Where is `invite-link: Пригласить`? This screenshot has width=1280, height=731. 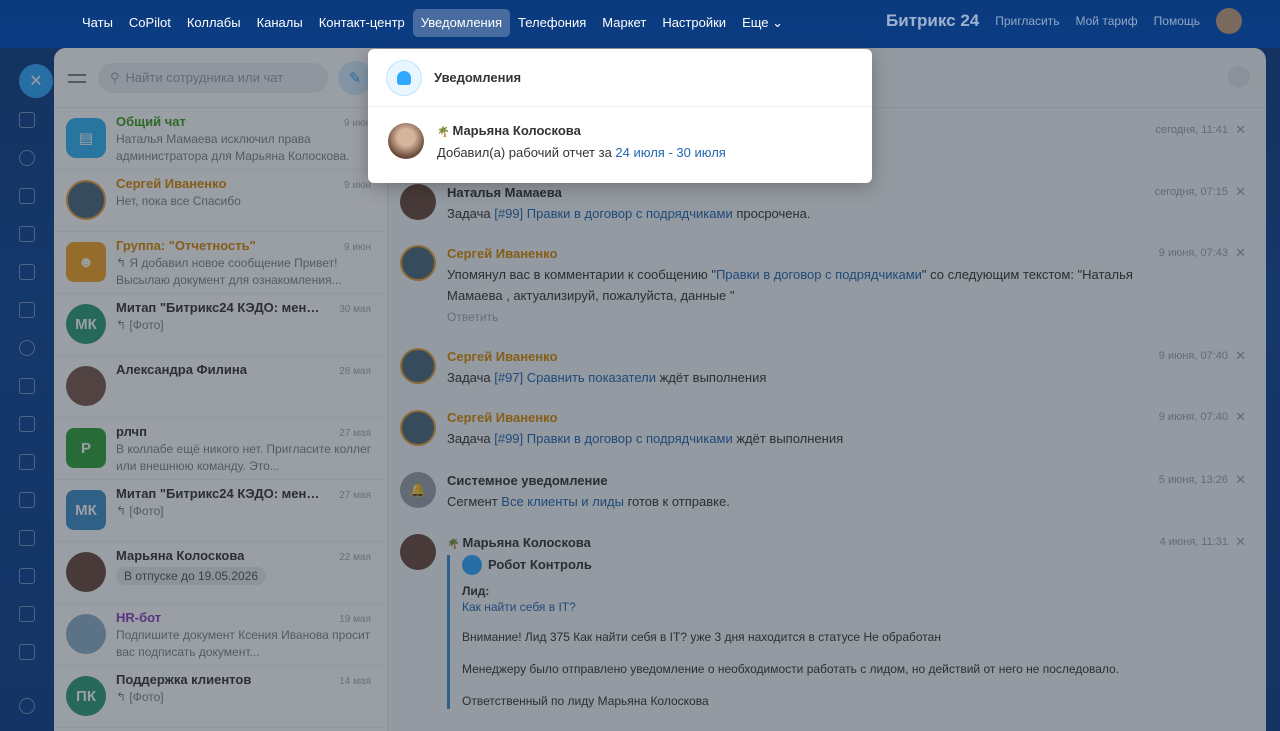
invite-link: Пригласить is located at coordinates (1027, 21).